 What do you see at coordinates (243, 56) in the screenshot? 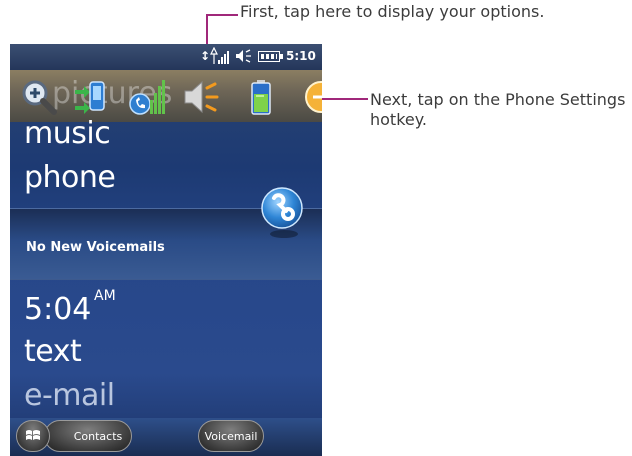
I see `volume-icon` at bounding box center [243, 56].